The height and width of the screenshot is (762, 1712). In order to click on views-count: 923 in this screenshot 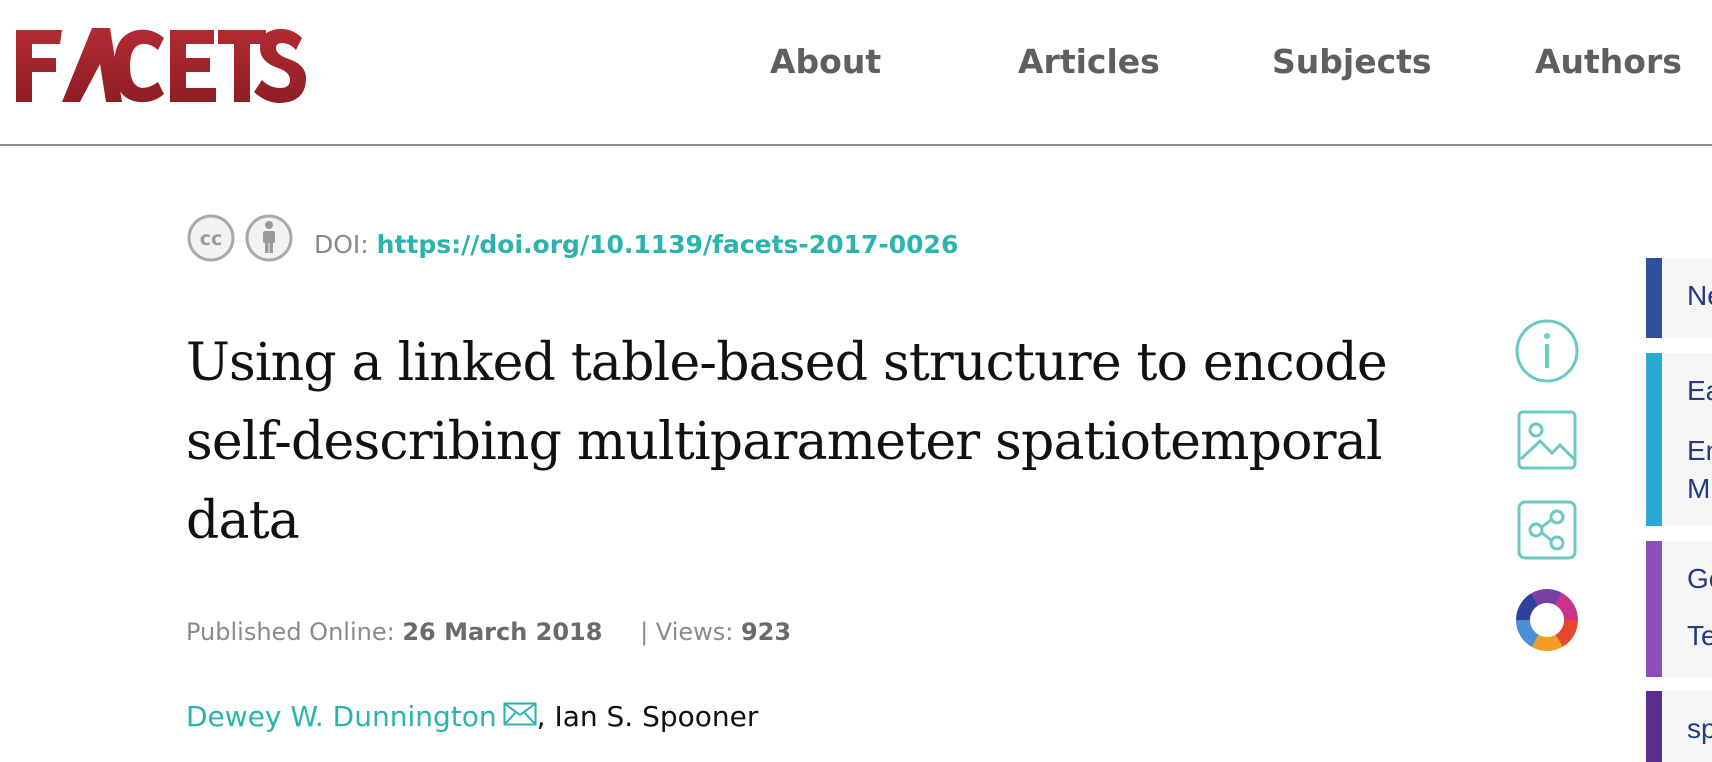, I will do `click(766, 632)`.